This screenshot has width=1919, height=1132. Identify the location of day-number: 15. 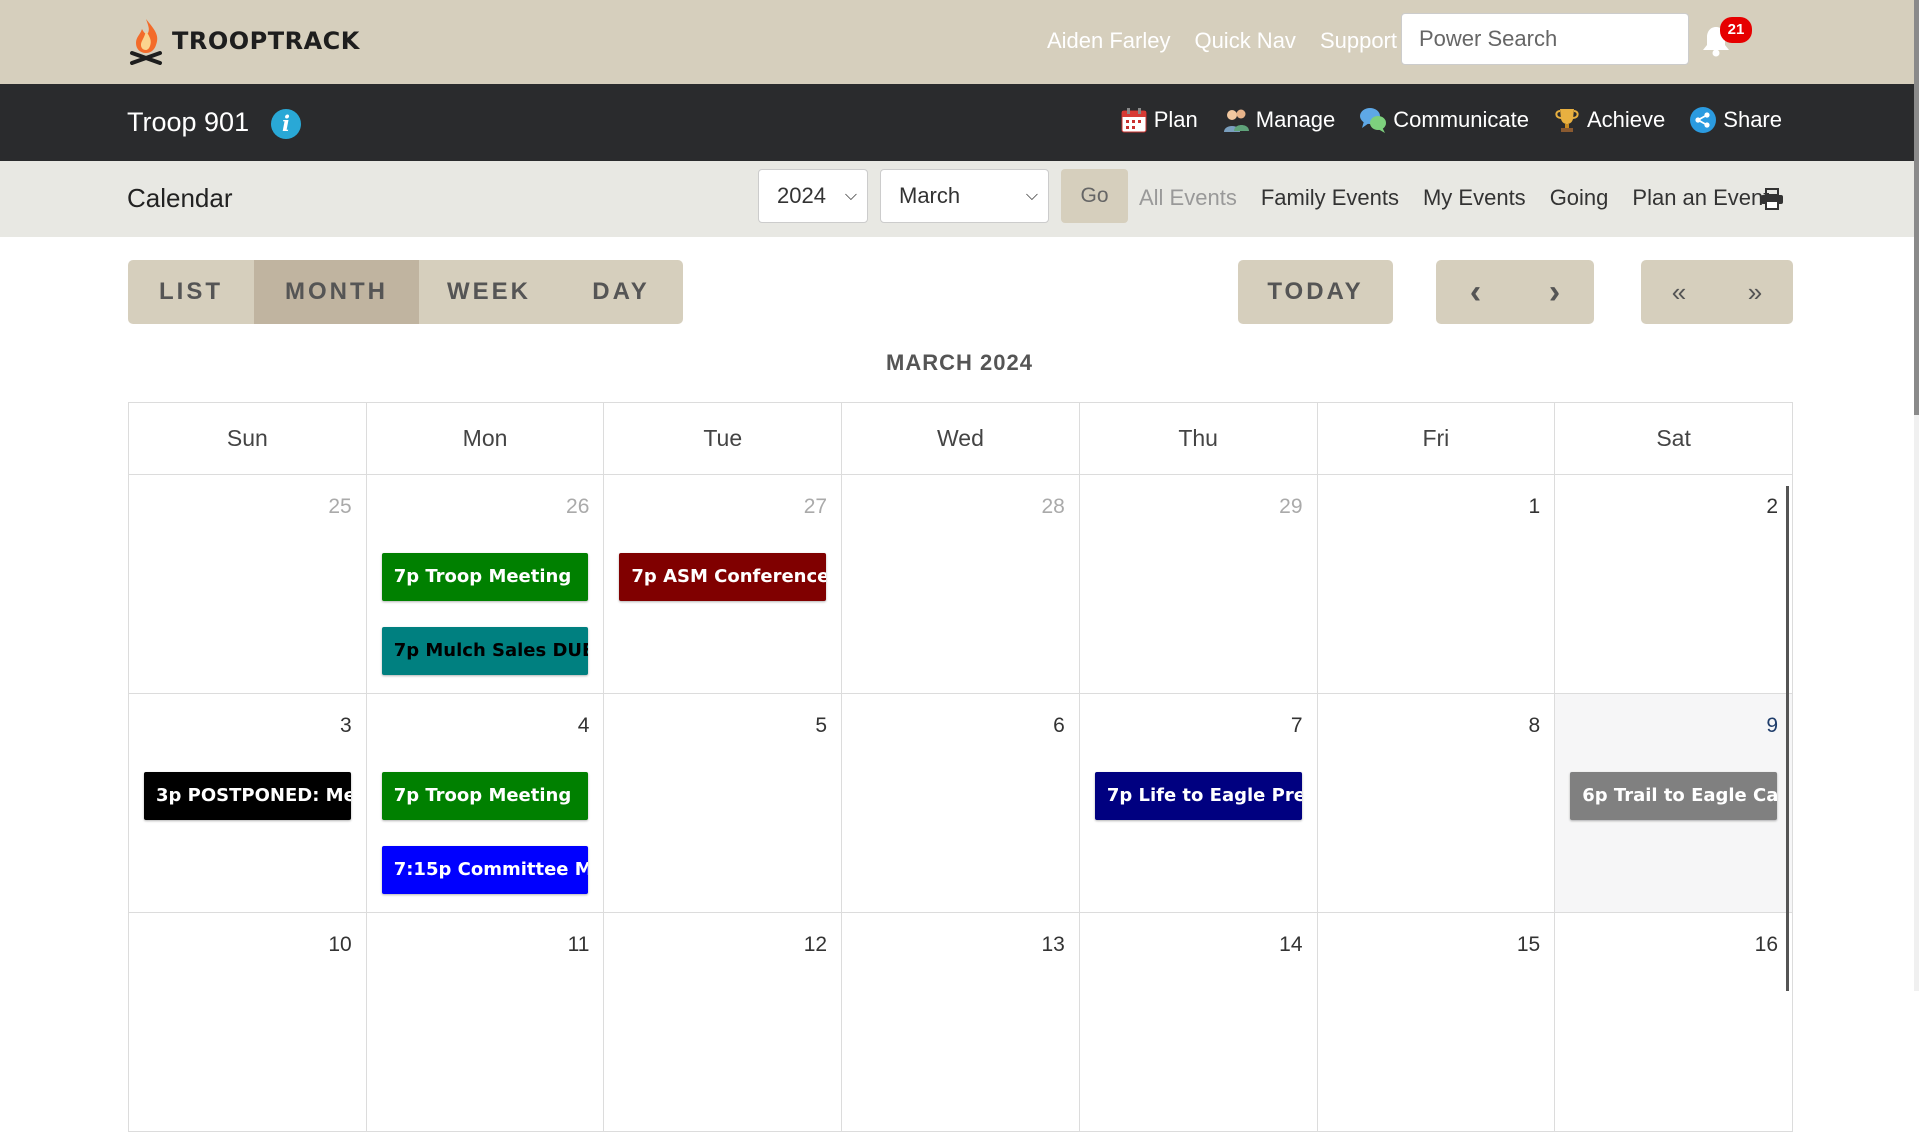
(1528, 945).